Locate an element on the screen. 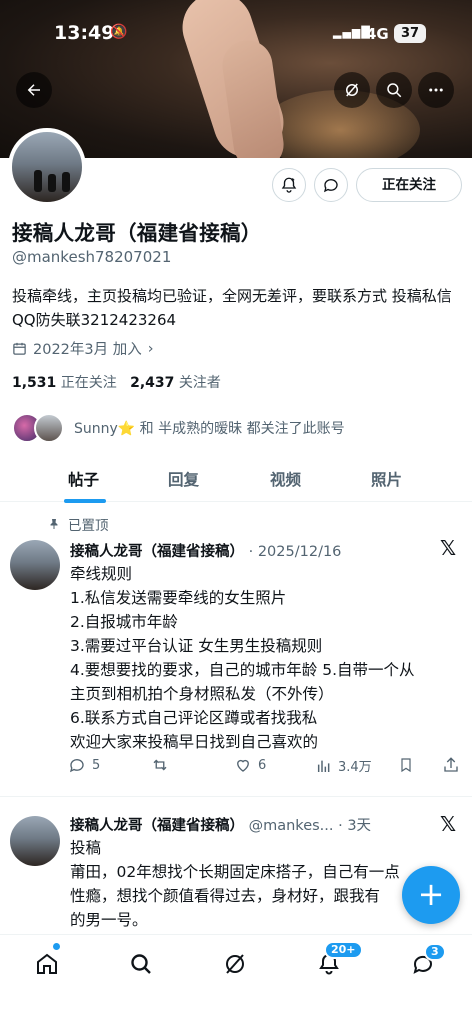  more-horizontal-icon is located at coordinates (436, 90).